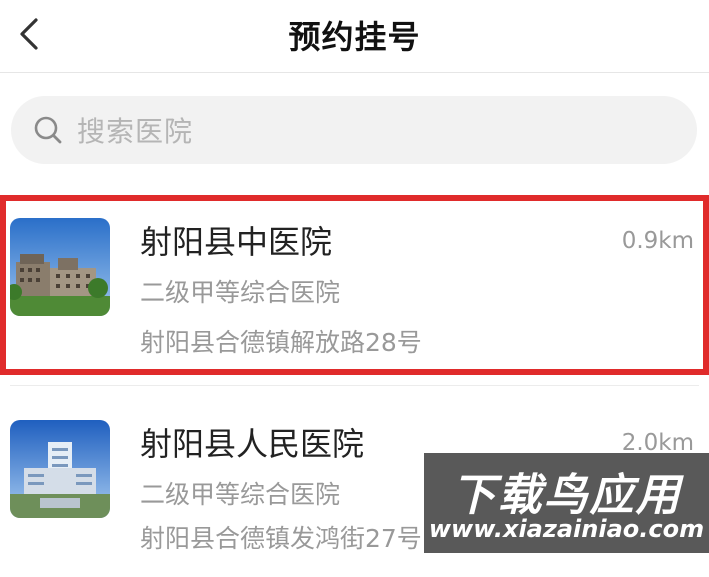 This screenshot has width=709, height=577. I want to click on search-placeholder: 搜索医院, so click(135, 131).